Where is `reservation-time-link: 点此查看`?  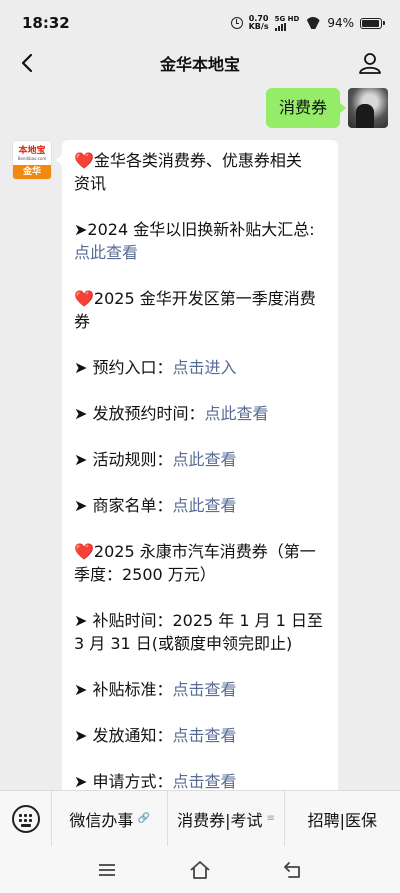 reservation-time-link: 点此查看 is located at coordinates (237, 413).